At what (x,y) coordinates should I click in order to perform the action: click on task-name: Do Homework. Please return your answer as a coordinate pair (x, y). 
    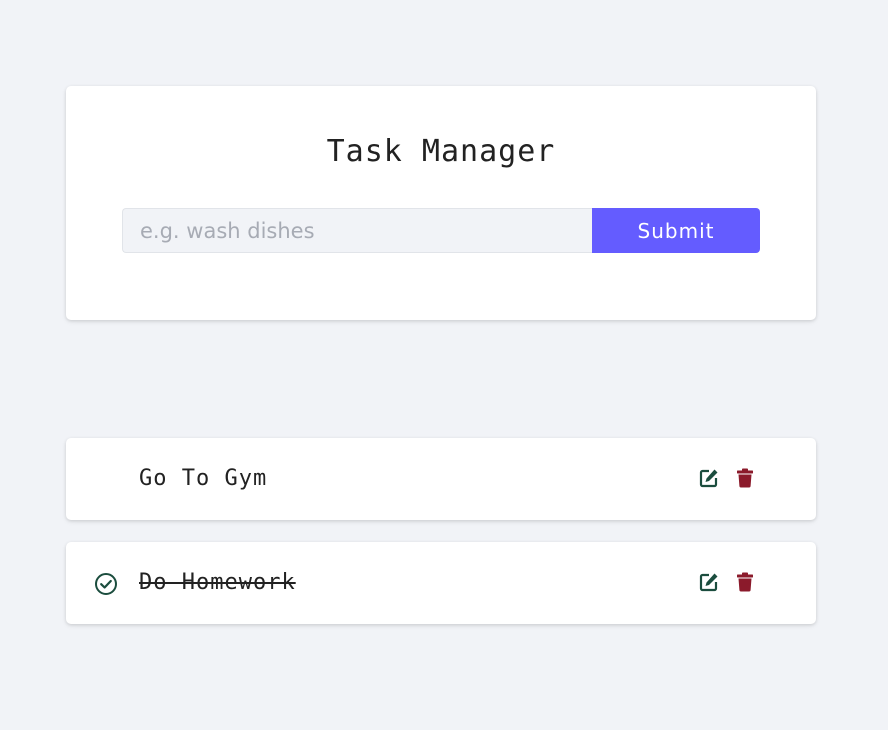
    Looking at the image, I should click on (217, 583).